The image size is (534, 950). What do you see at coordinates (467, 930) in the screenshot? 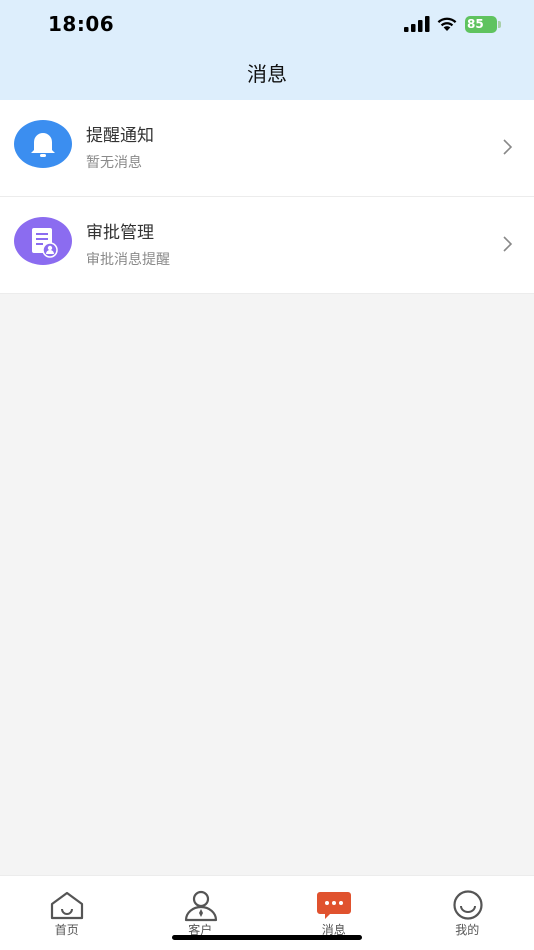
I see `tab-label: 我的` at bounding box center [467, 930].